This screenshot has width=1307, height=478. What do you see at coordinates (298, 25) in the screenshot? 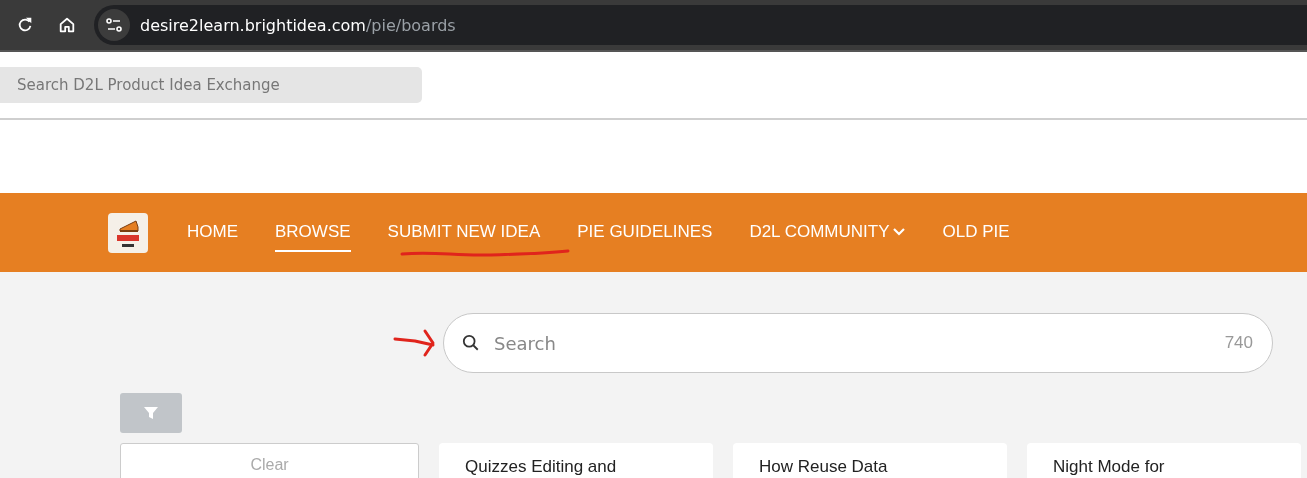
I see `url-text: desire2learn.brightidea.com/pie/boards` at bounding box center [298, 25].